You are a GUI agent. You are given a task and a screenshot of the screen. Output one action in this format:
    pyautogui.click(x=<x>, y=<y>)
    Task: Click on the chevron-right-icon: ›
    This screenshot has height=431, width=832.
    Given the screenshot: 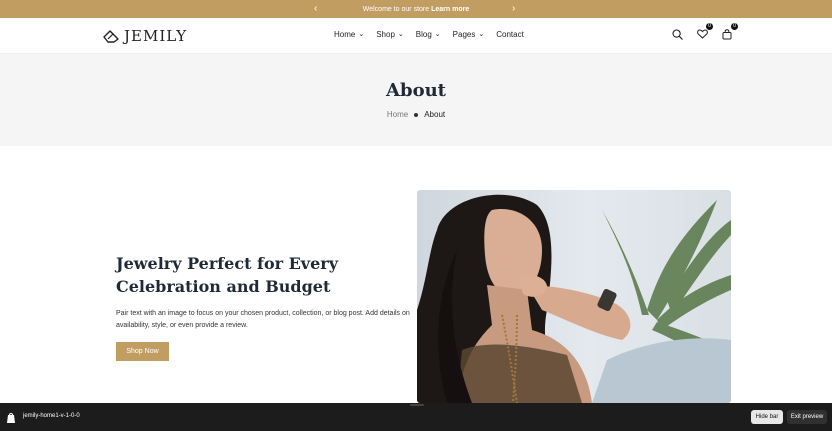 What is the action you would take?
    pyautogui.click(x=513, y=9)
    